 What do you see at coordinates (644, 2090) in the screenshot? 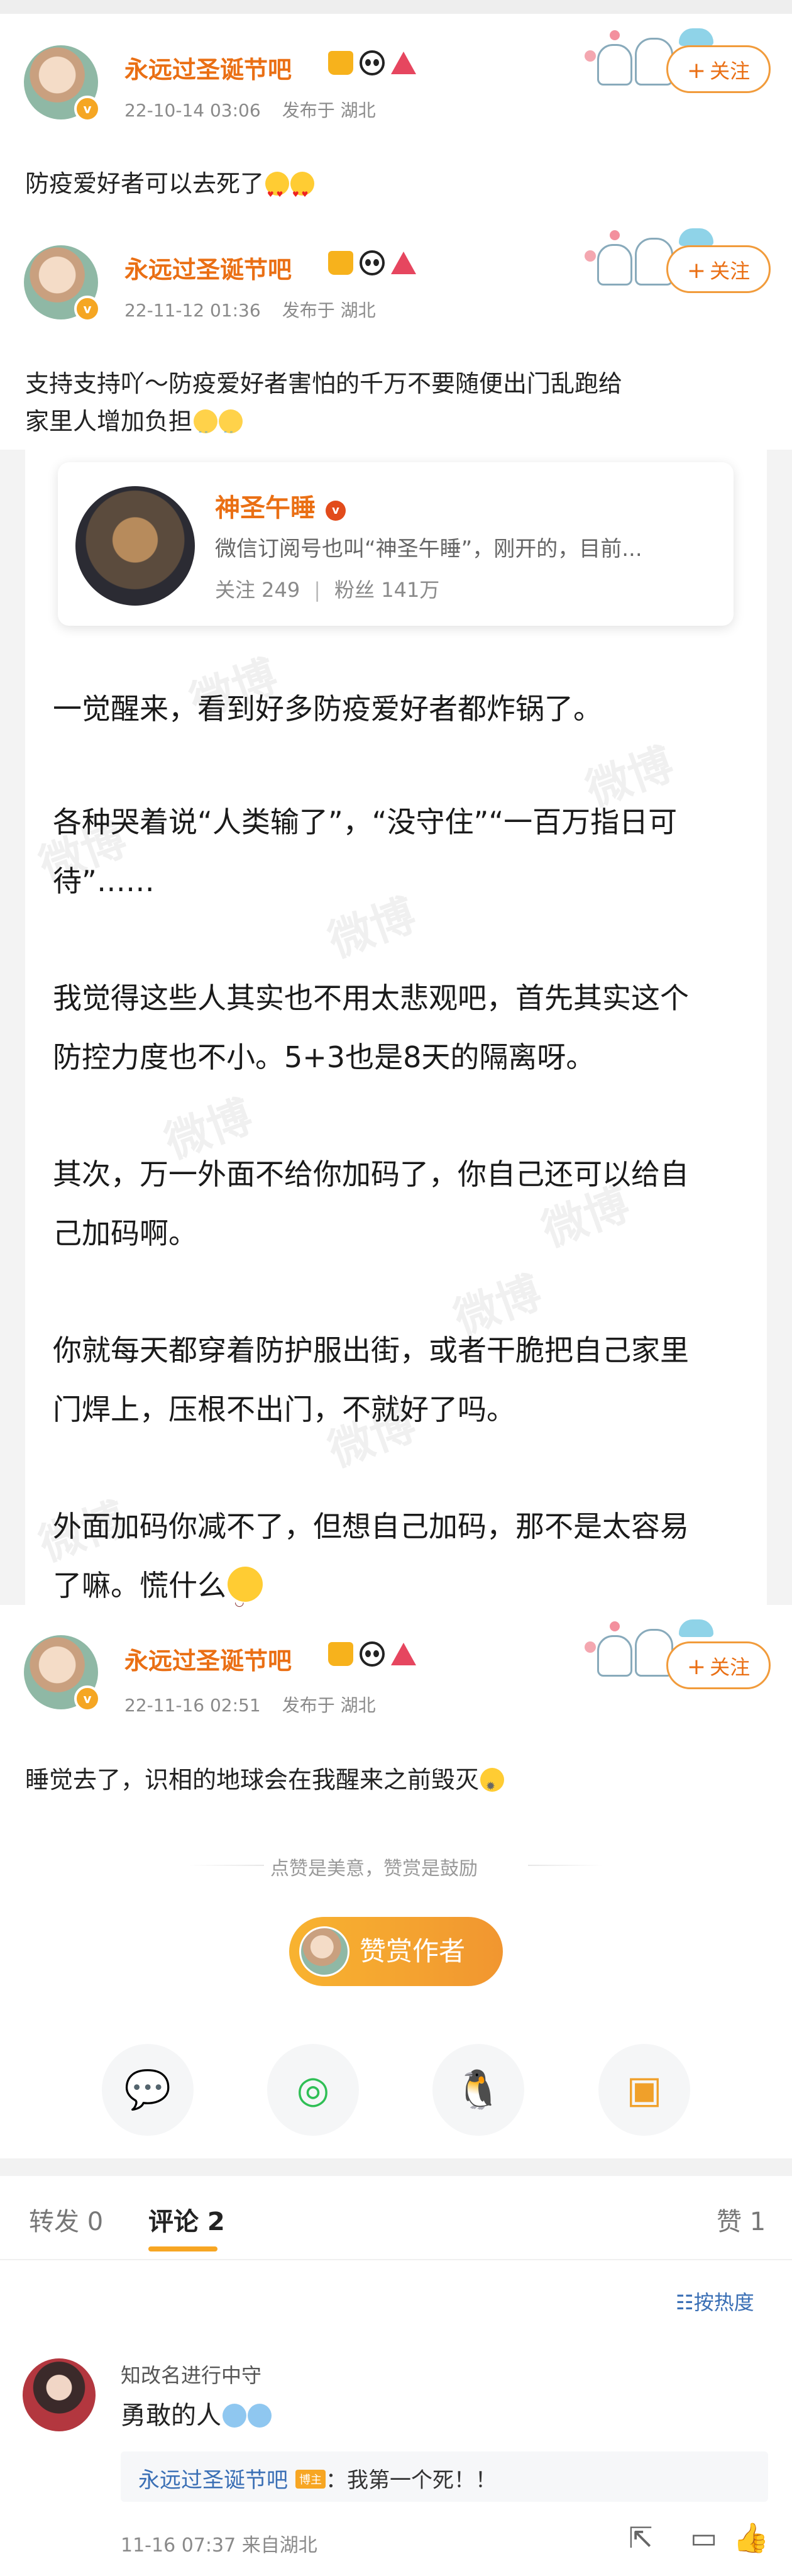
I see `save-image-icon: ▣` at bounding box center [644, 2090].